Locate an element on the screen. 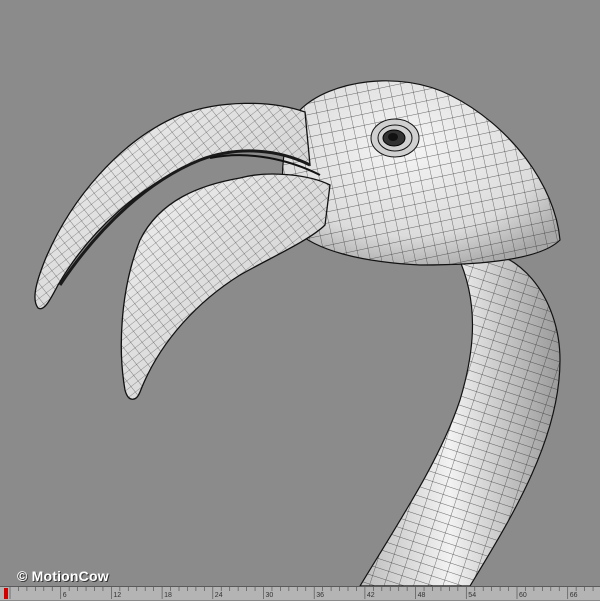 The width and height of the screenshot is (600, 601). lower-beak-mesh is located at coordinates (225, 286).